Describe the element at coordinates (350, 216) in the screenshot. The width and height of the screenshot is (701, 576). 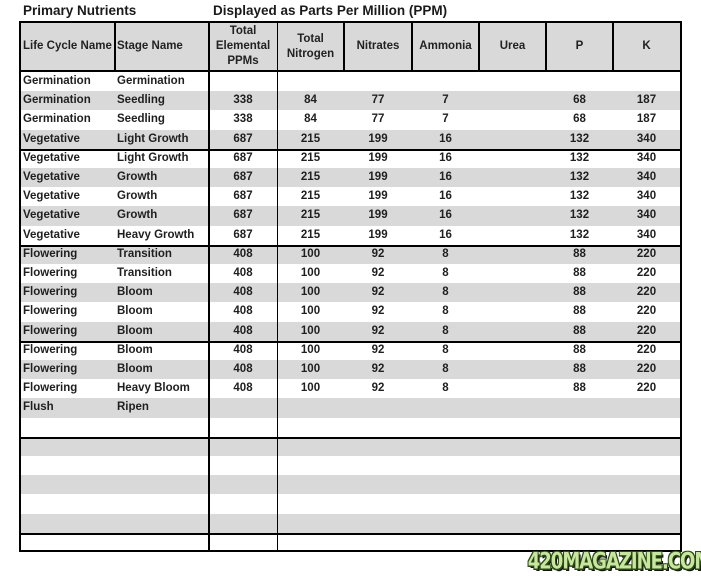
I see `table-row: Vegetative Growth 687 215 199 16 132 340` at that location.